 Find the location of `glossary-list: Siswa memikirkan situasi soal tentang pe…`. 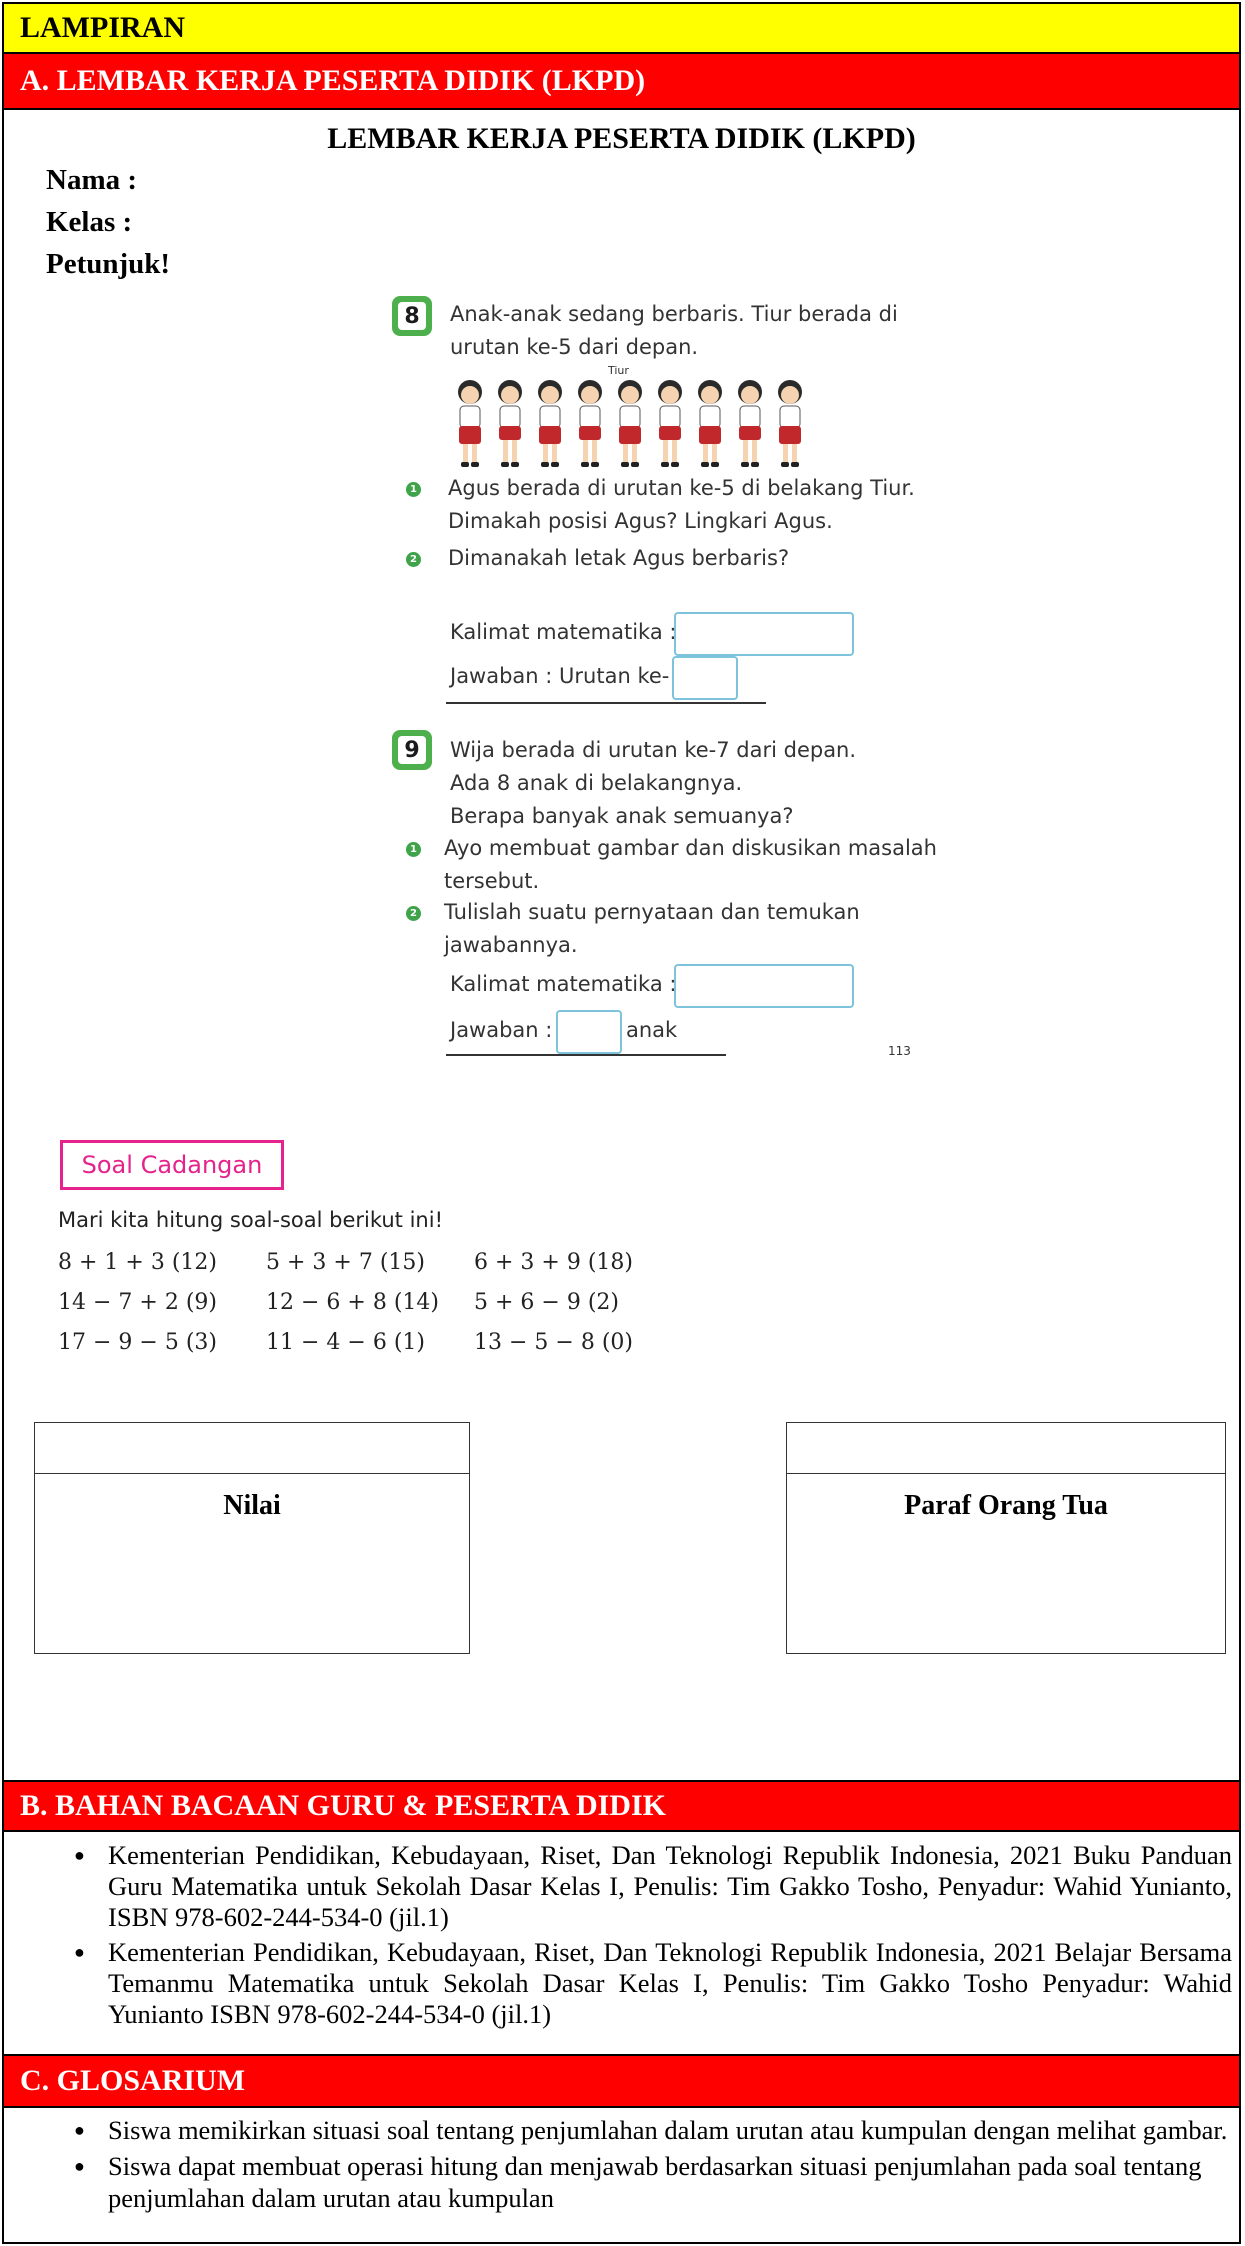

glossary-list: Siswa memikirkan situasi soal tentang pe… is located at coordinates (653, 2166).